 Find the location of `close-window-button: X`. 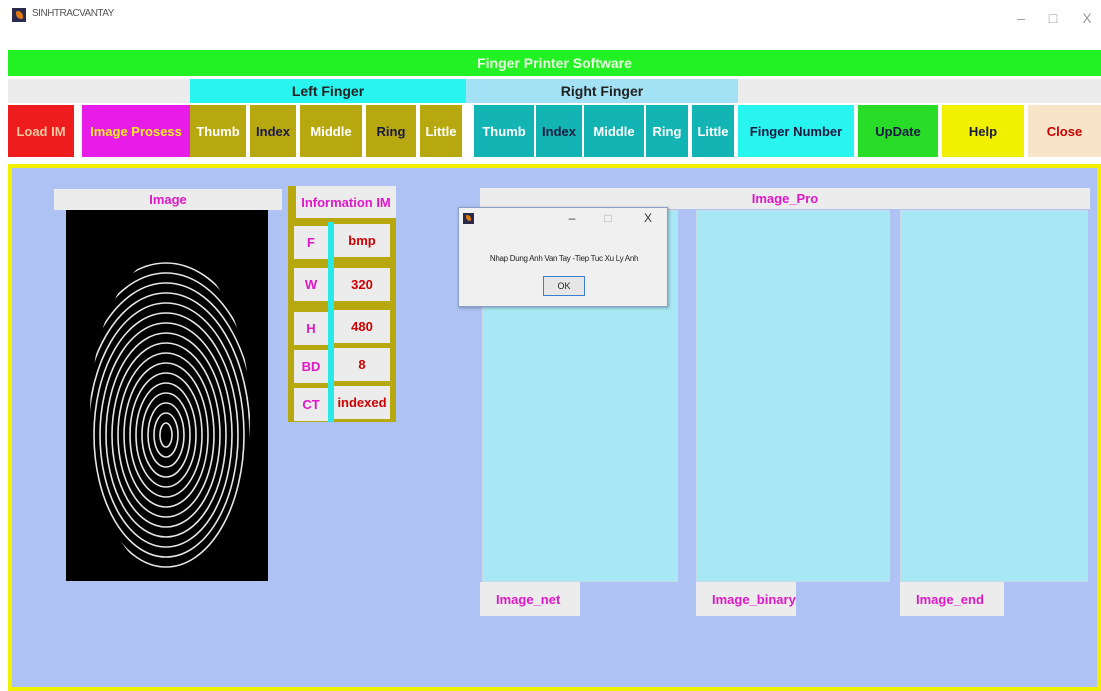

close-window-button: X is located at coordinates (1087, 18).